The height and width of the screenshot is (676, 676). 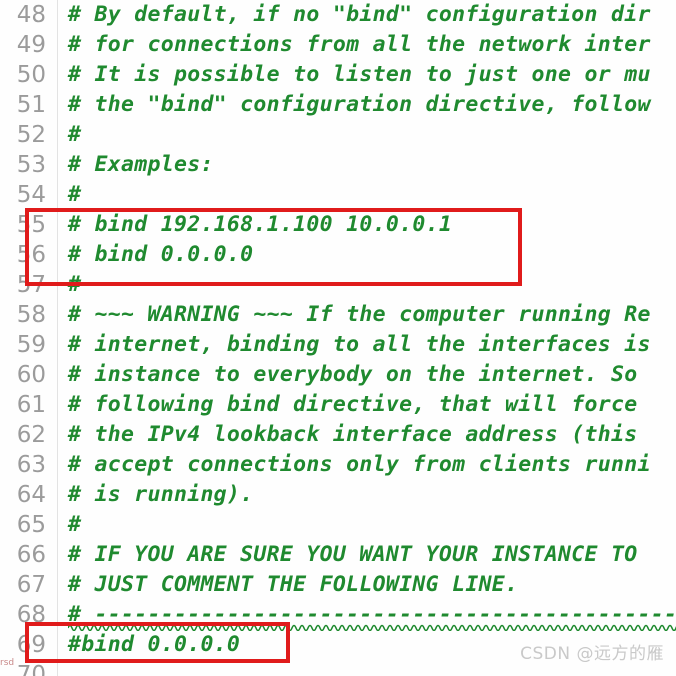 I want to click on code-line: 53 # Examples:, so click(x=338, y=165).